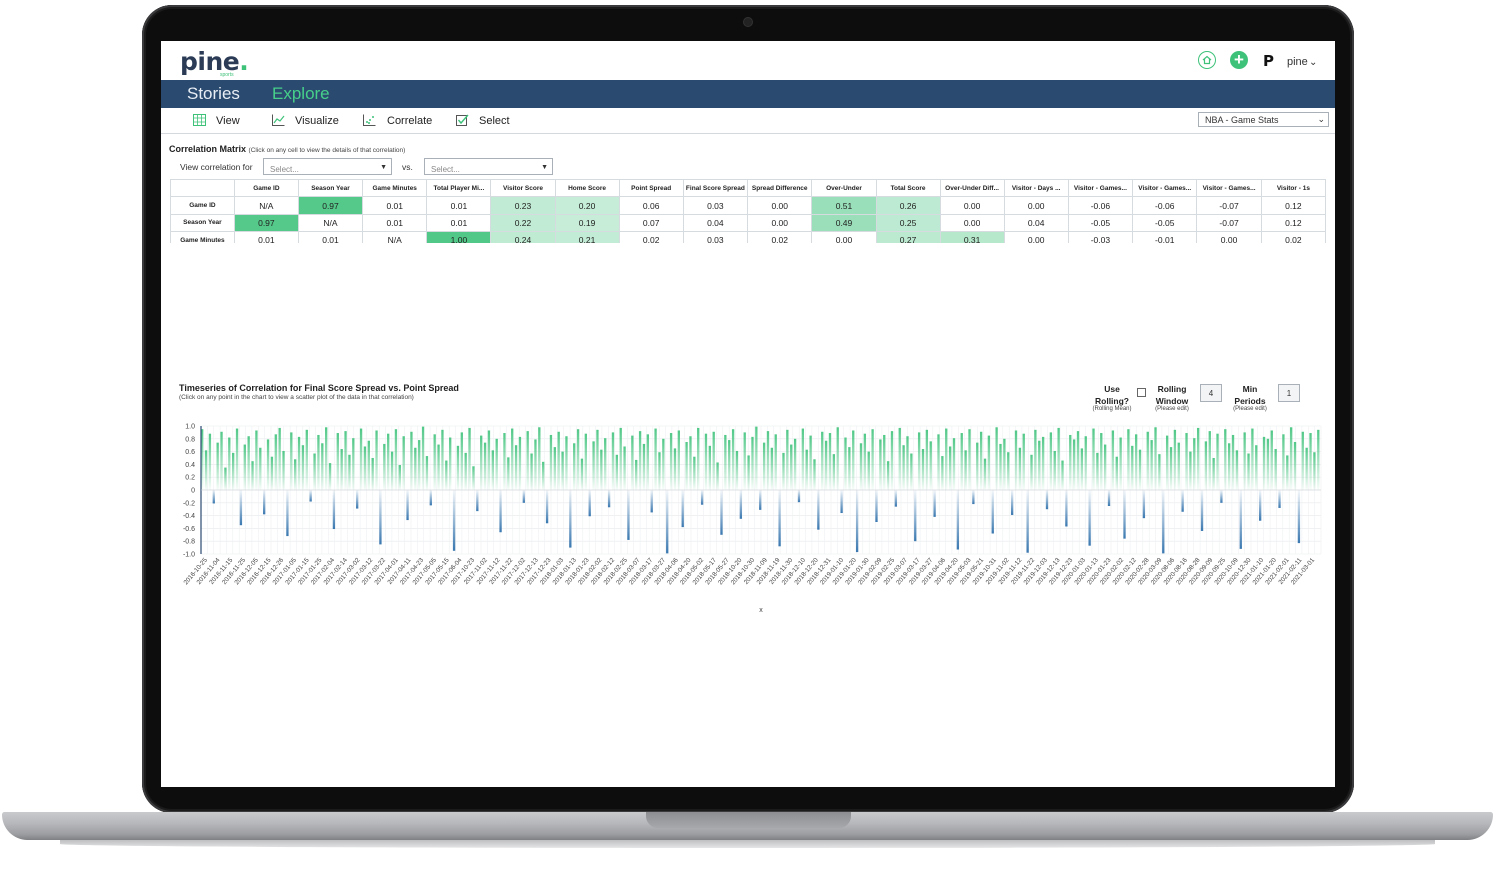  Describe the element at coordinates (908, 223) in the screenshot. I see `matrix-cell: 0.25` at that location.